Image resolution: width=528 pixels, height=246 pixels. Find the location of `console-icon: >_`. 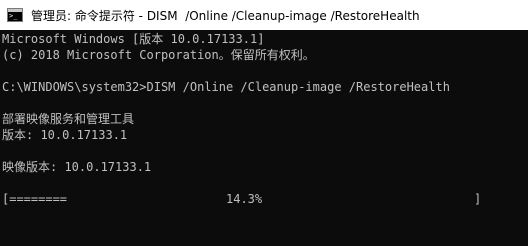

console-icon: >_ is located at coordinates (15, 15).